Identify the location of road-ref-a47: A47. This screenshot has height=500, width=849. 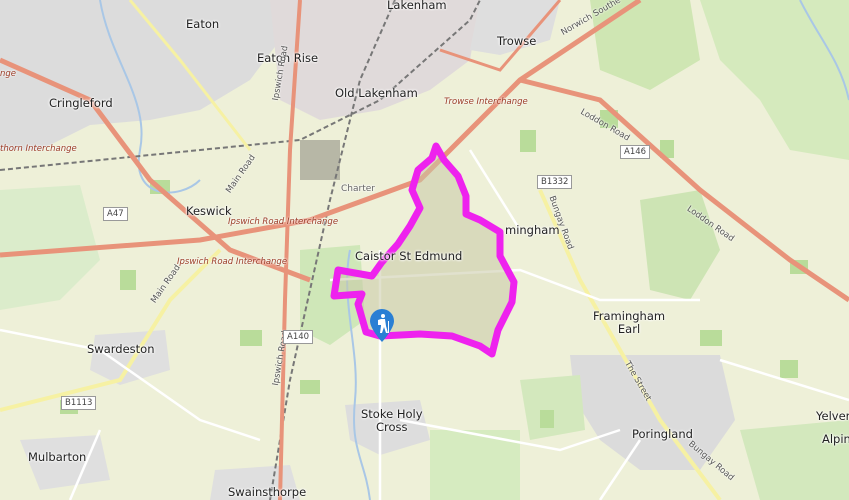
(115, 214).